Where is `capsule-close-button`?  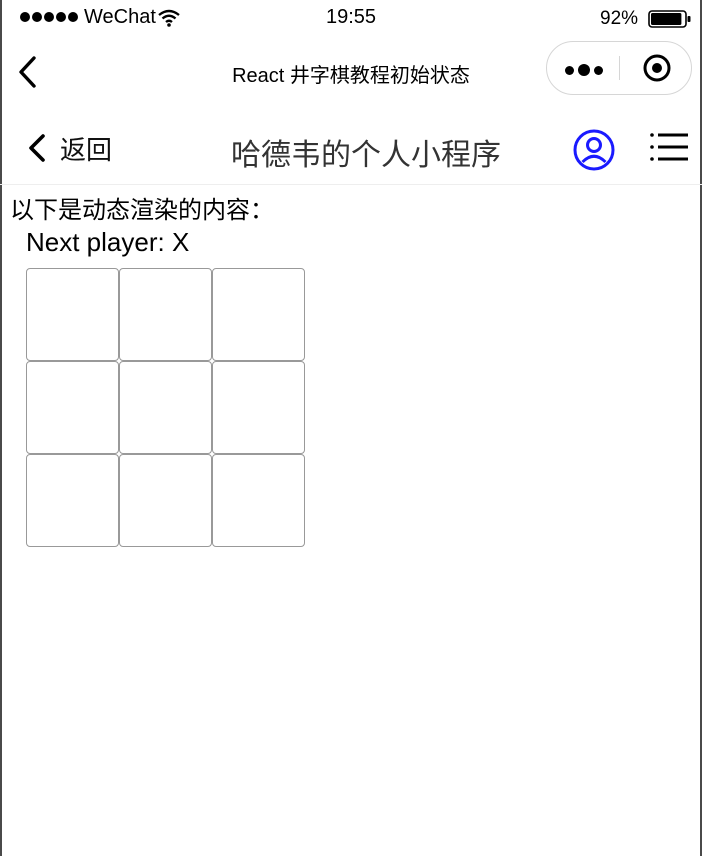 capsule-close-button is located at coordinates (659, 68).